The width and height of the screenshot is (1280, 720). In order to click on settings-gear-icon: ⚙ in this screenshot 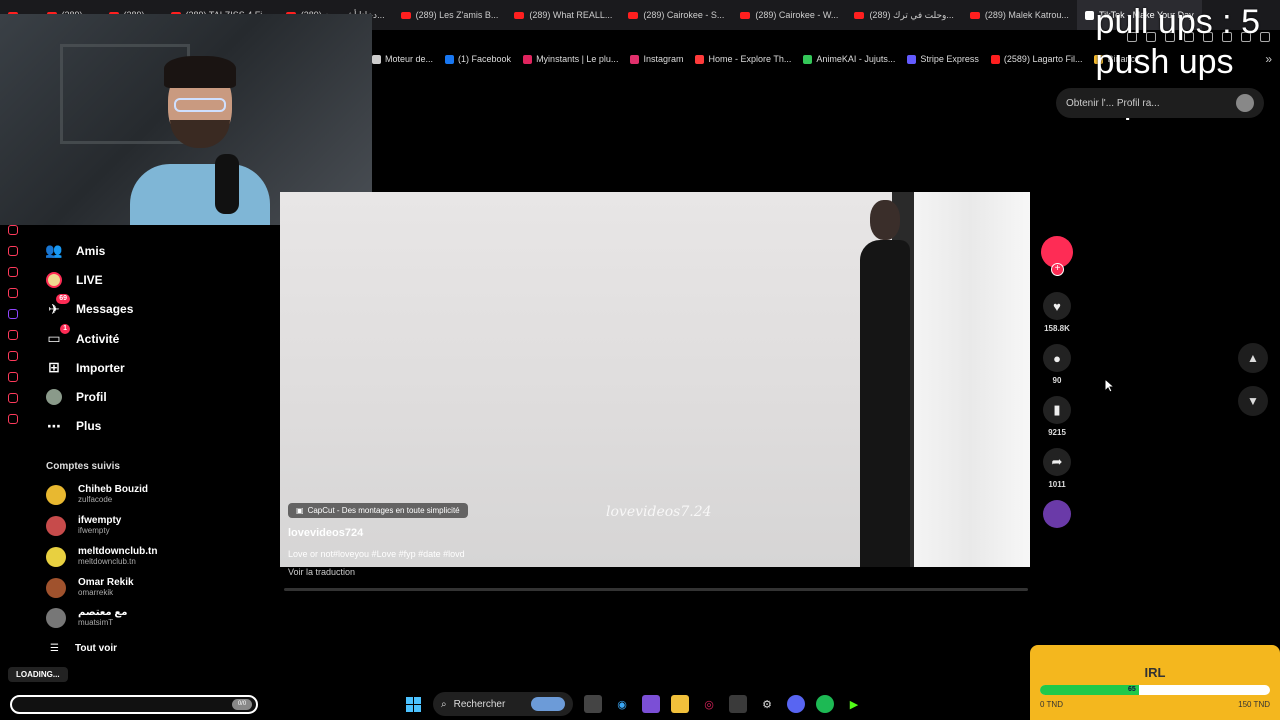, I will do `click(767, 704)`.